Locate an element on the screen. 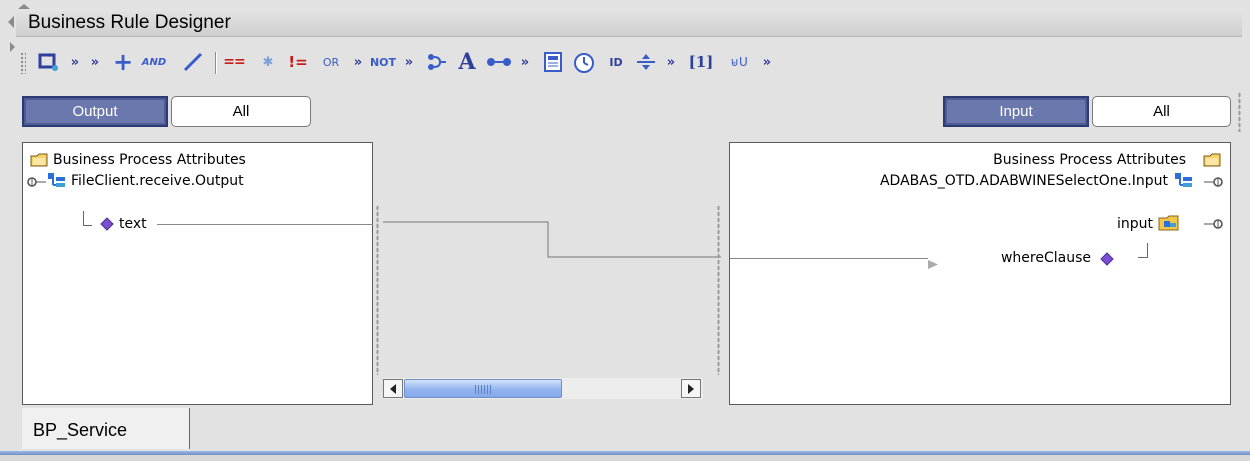 This screenshot has width=1250, height=461. tab-bp-service-label: BP_Service is located at coordinates (80, 430).